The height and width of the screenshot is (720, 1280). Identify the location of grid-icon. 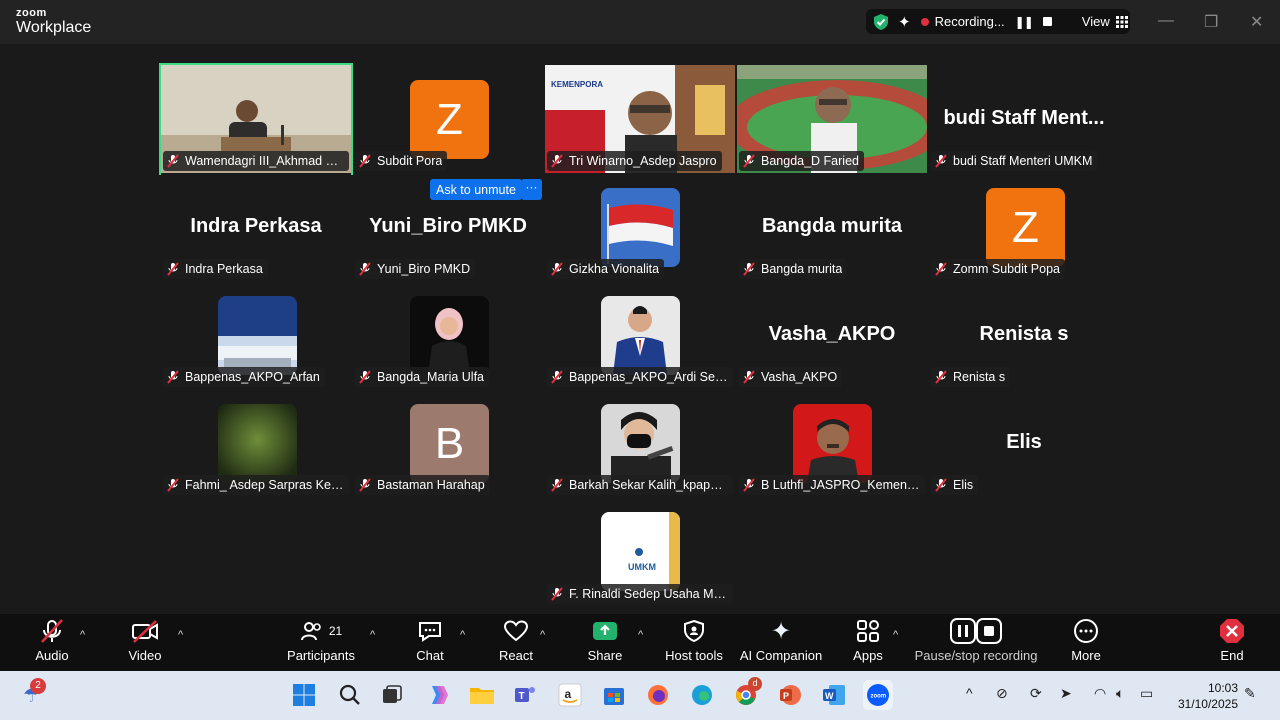
(1121, 21).